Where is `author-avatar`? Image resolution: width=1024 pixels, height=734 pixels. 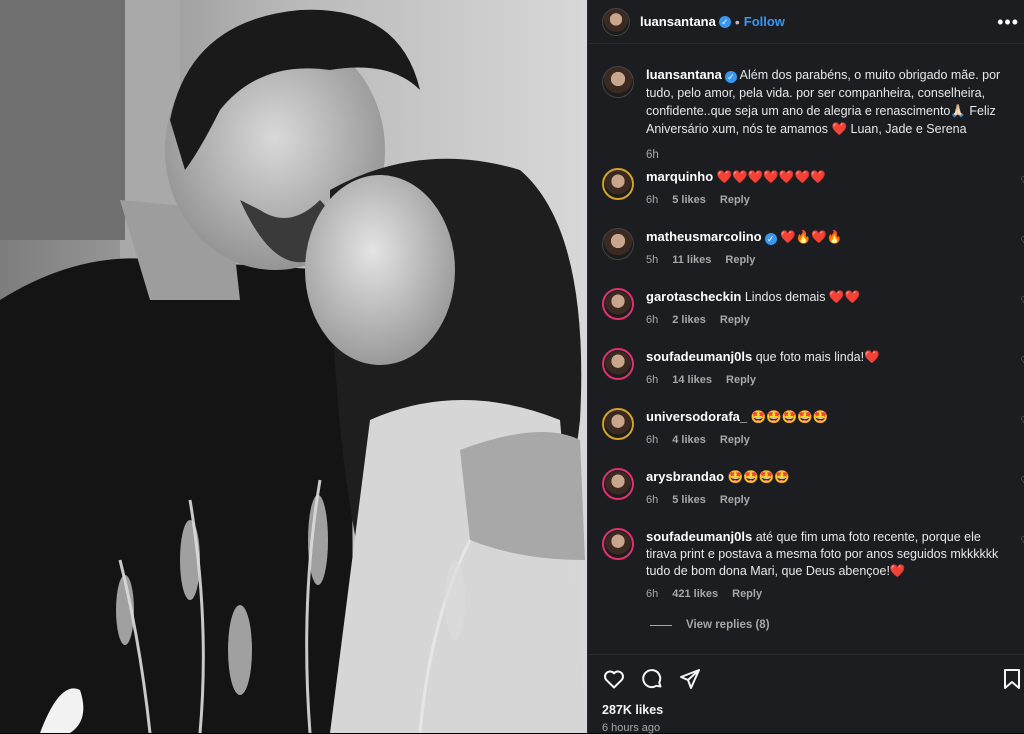 author-avatar is located at coordinates (616, 21).